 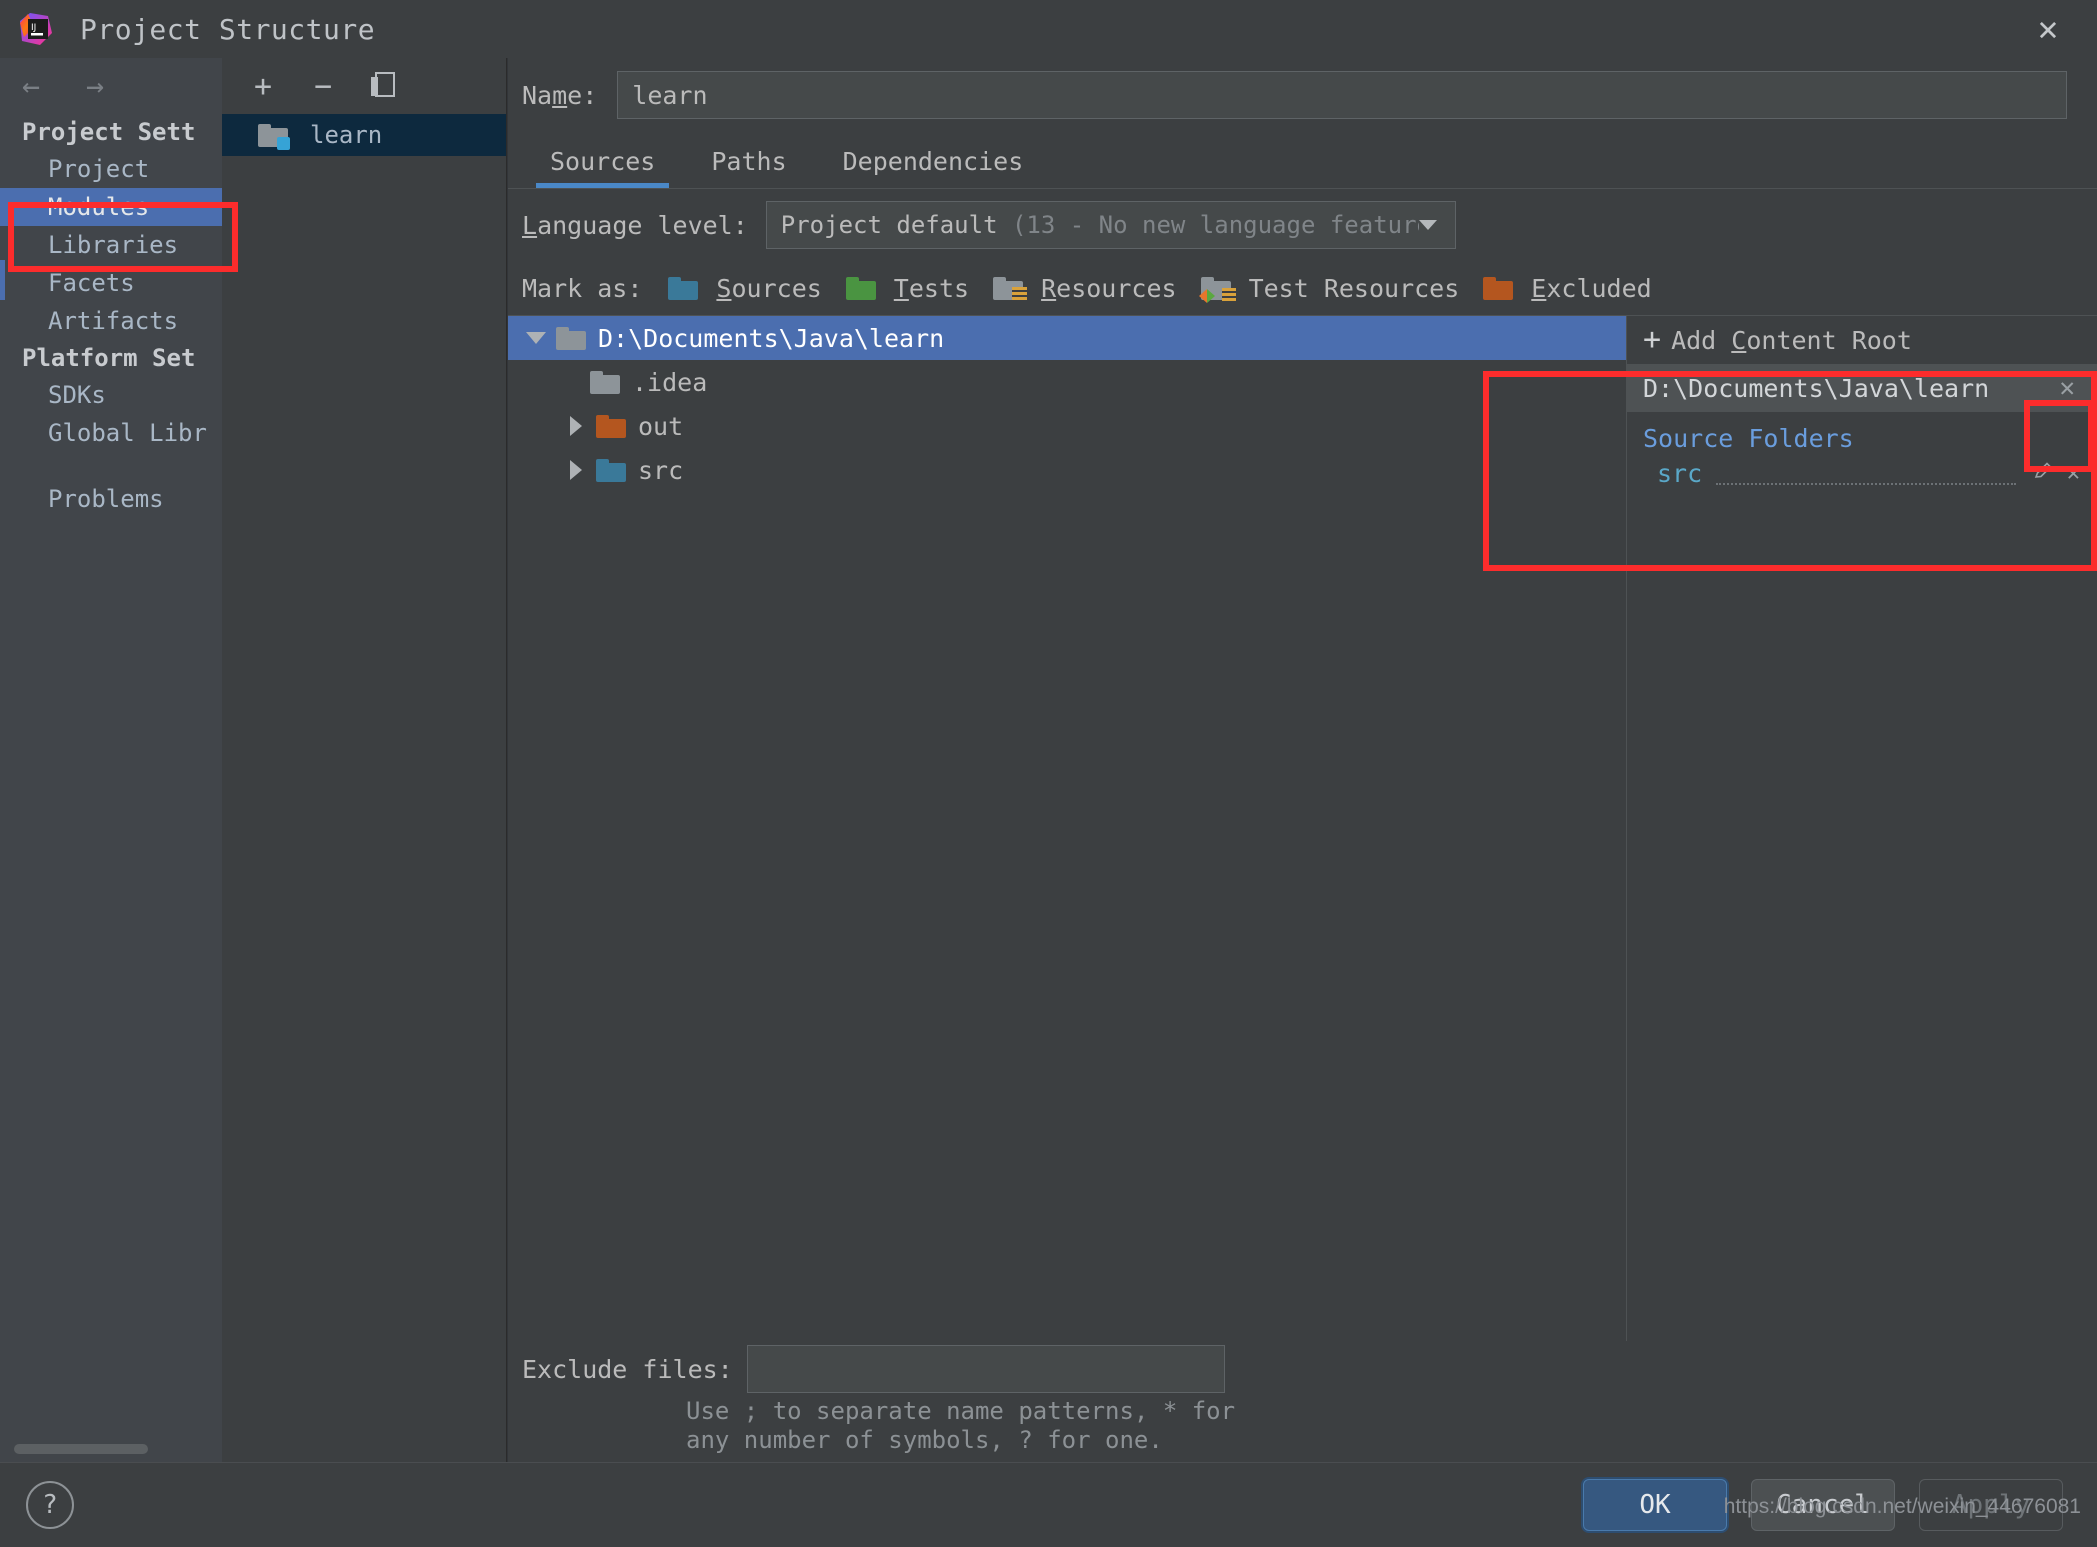 I want to click on module-tabs: Sources Paths Dependencies, so click(x=1302, y=160).